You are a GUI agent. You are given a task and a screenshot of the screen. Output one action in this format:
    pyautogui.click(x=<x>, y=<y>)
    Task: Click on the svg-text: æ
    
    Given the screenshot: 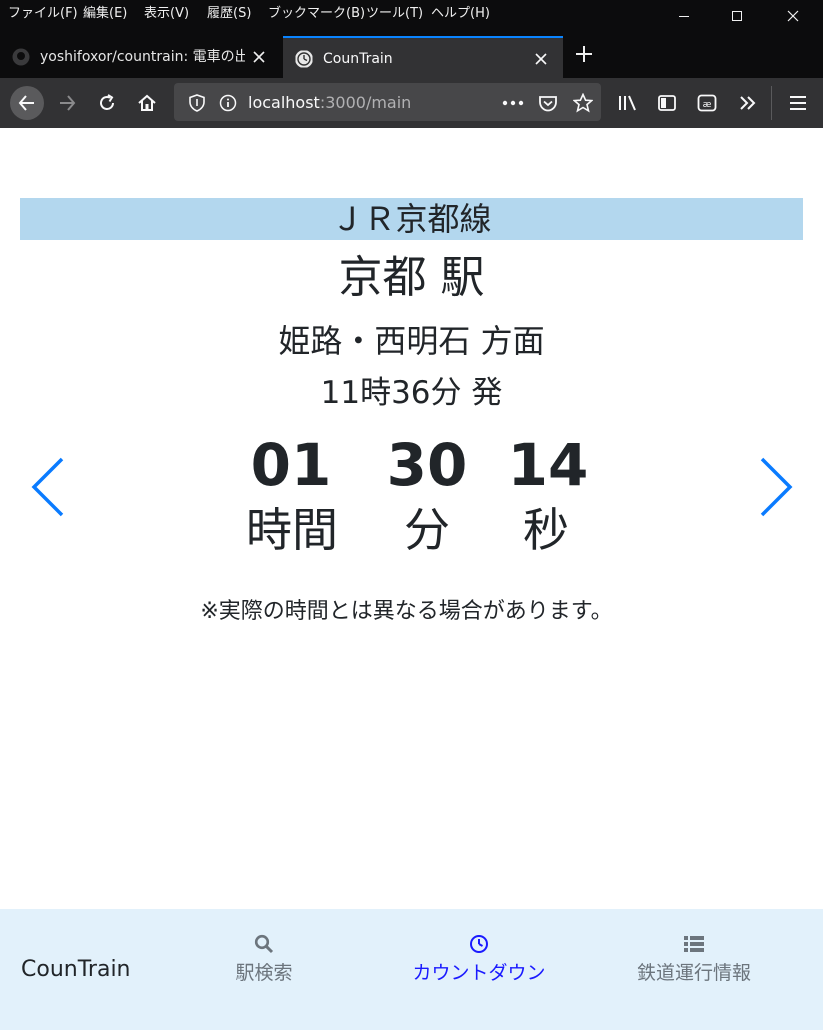 What is the action you would take?
    pyautogui.click(x=707, y=105)
    